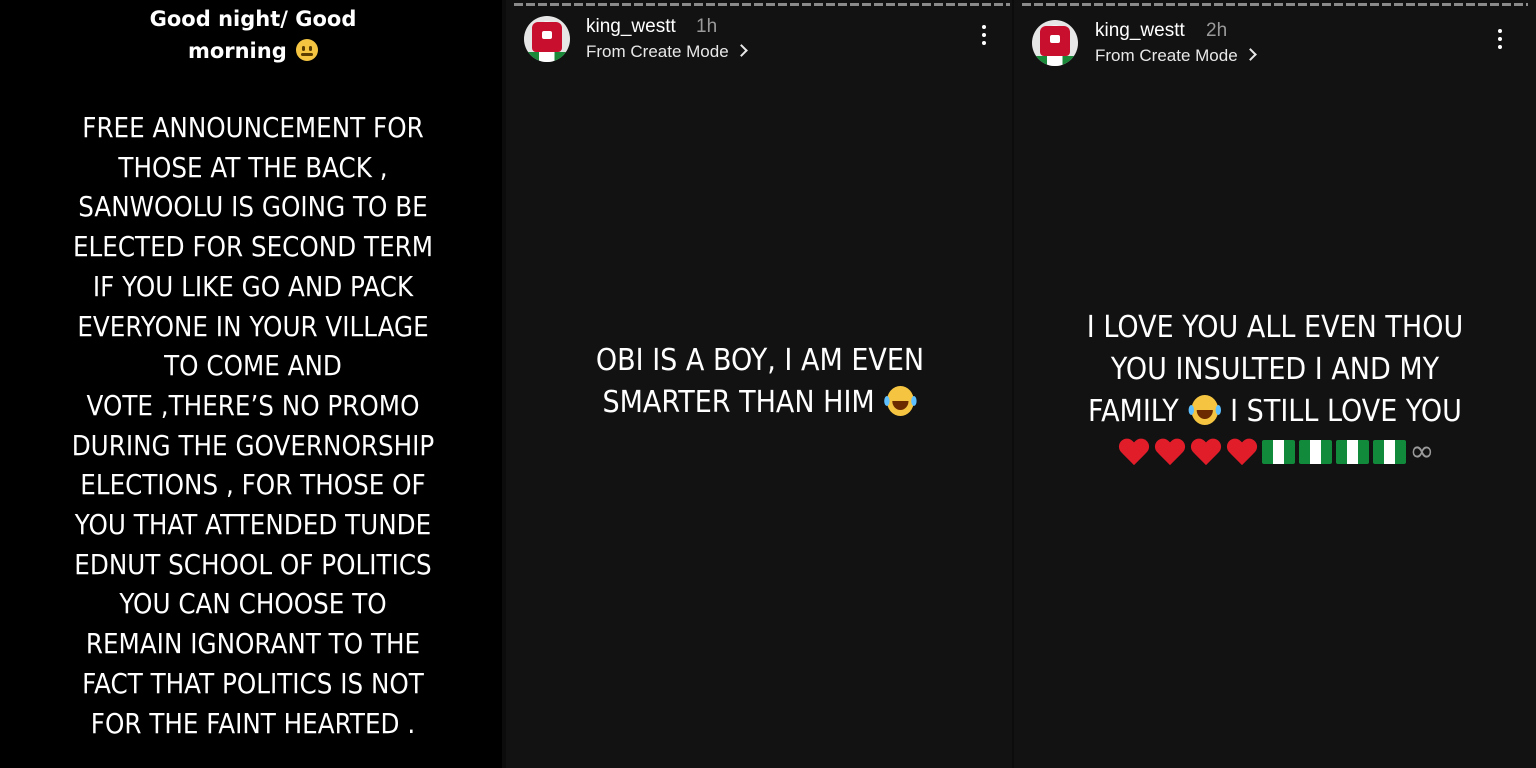 The image size is (1536, 768). What do you see at coordinates (253, 366) in the screenshot?
I see `announcement-line: TO COME AND` at bounding box center [253, 366].